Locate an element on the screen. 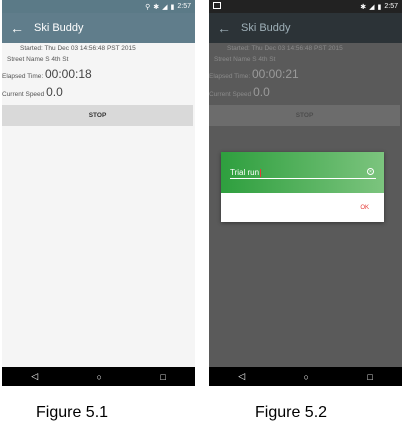 The image size is (404, 426). elapsed-time-value: 00:00:18 is located at coordinates (68, 74).